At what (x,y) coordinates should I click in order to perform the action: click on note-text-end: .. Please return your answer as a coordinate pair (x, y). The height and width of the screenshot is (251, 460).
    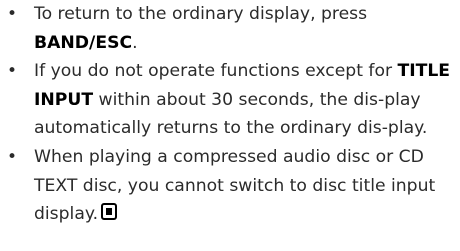
    Looking at the image, I should click on (135, 42).